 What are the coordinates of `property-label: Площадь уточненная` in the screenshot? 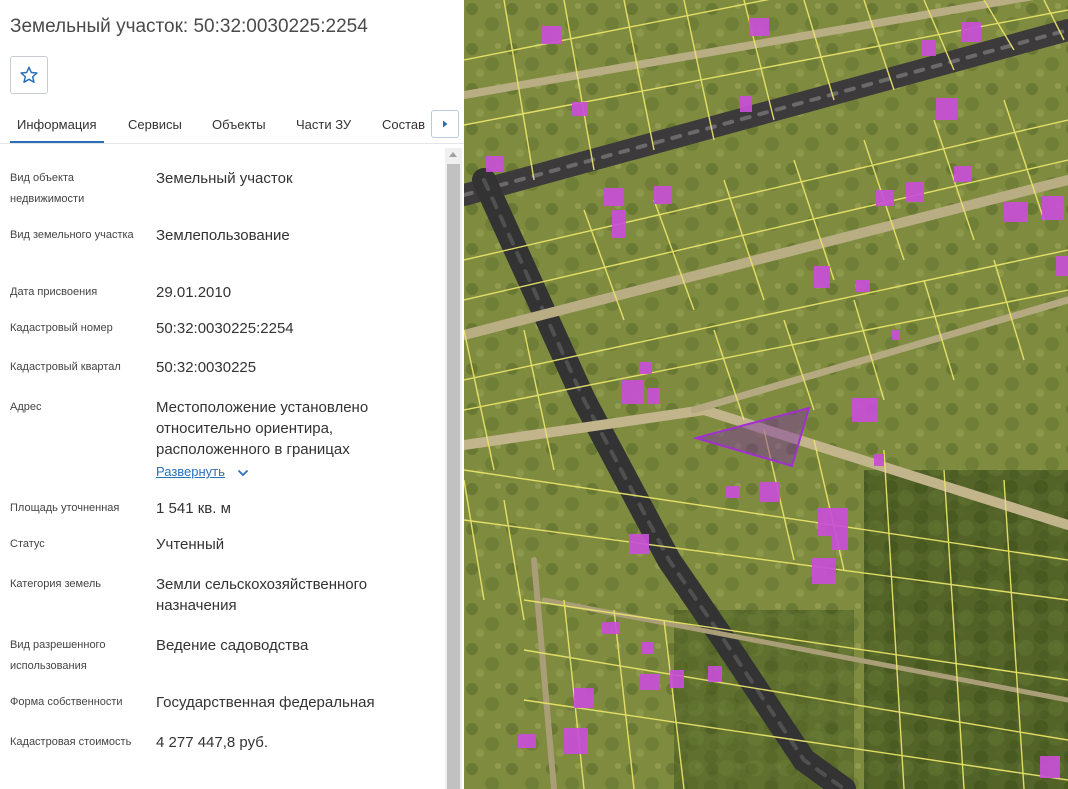 It's located at (65, 508).